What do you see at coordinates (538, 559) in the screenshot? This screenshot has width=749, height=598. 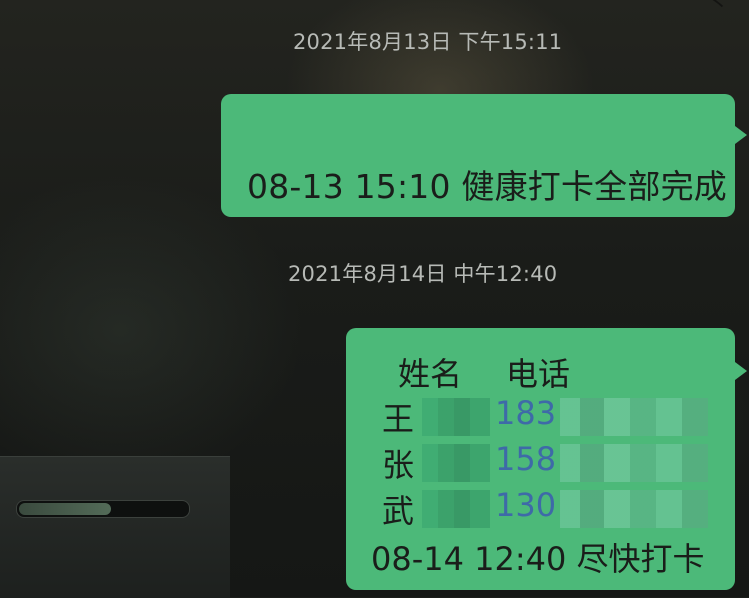 I see `message-text: 08-14 12:40 尽快打卡` at bounding box center [538, 559].